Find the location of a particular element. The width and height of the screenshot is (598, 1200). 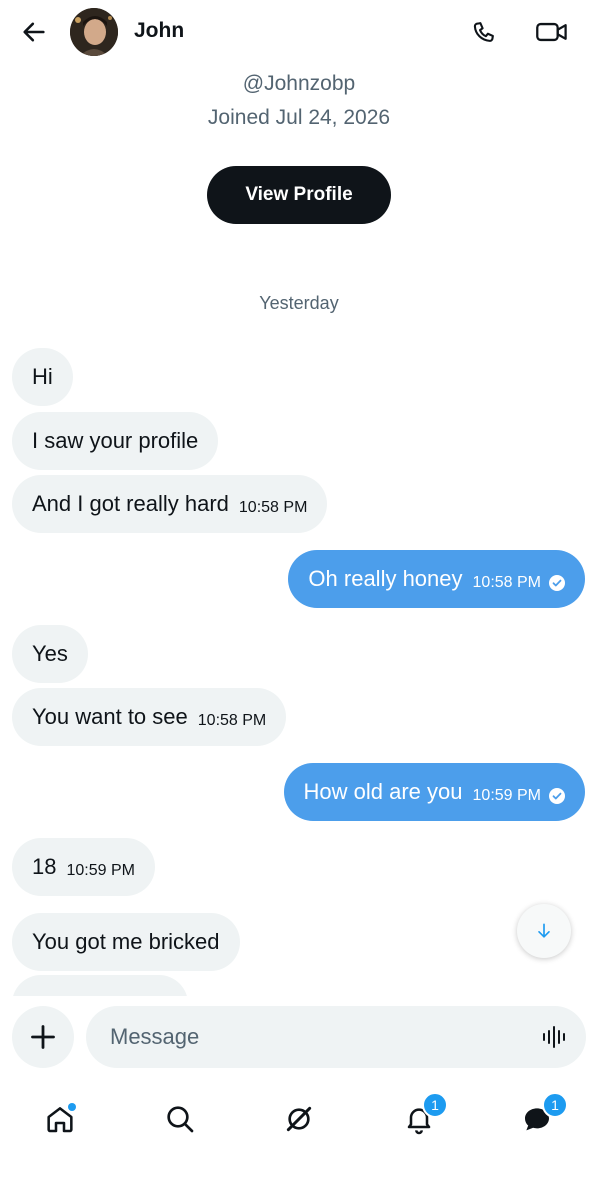

message-text: I saw your profile is located at coordinates (115, 440).